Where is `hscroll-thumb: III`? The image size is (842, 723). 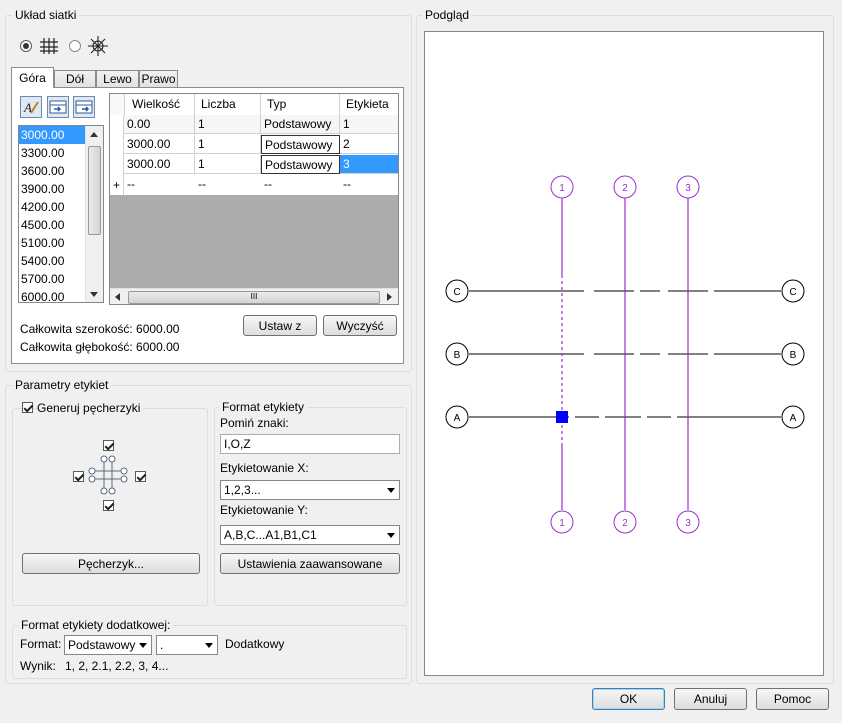 hscroll-thumb: III is located at coordinates (254, 297).